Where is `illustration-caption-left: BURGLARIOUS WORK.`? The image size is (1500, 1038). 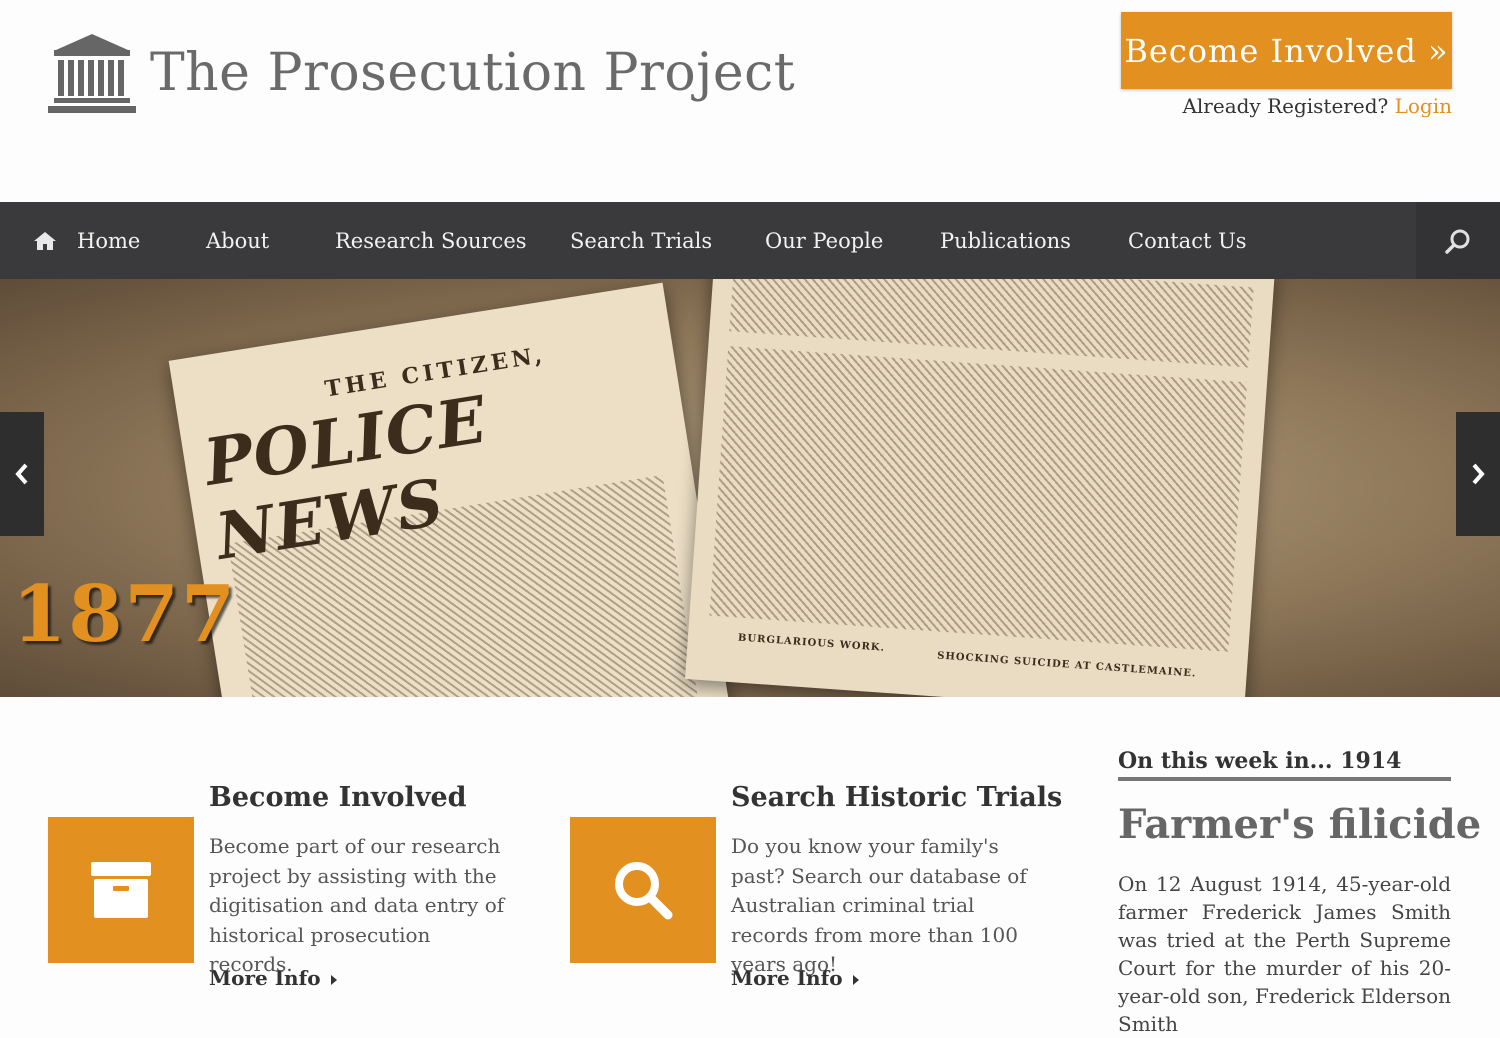
illustration-caption-left: BURGLARIOUS WORK. is located at coordinates (811, 643).